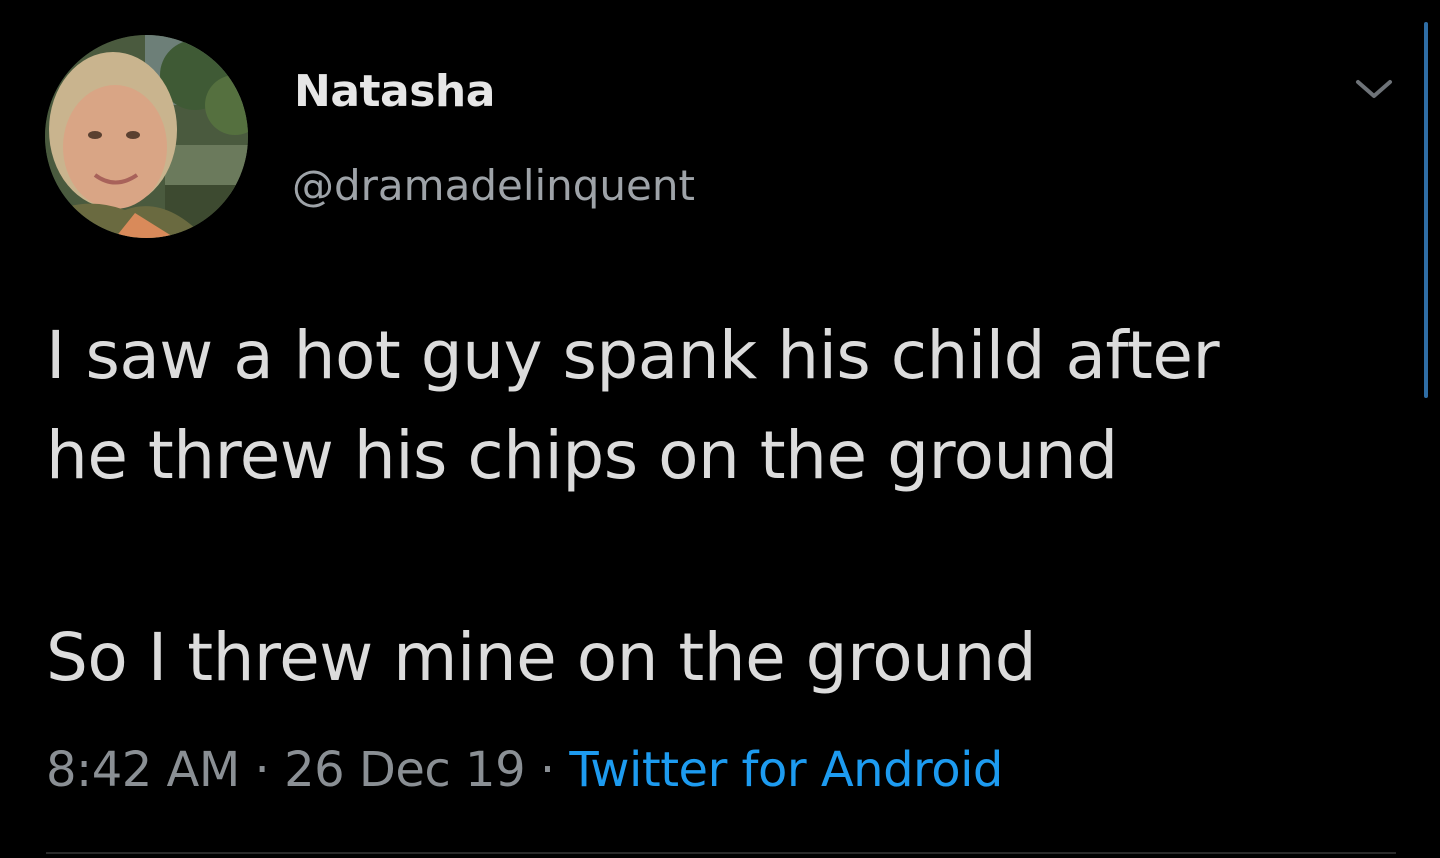 This screenshot has height=858, width=1440. I want to click on avatar, so click(146, 136).